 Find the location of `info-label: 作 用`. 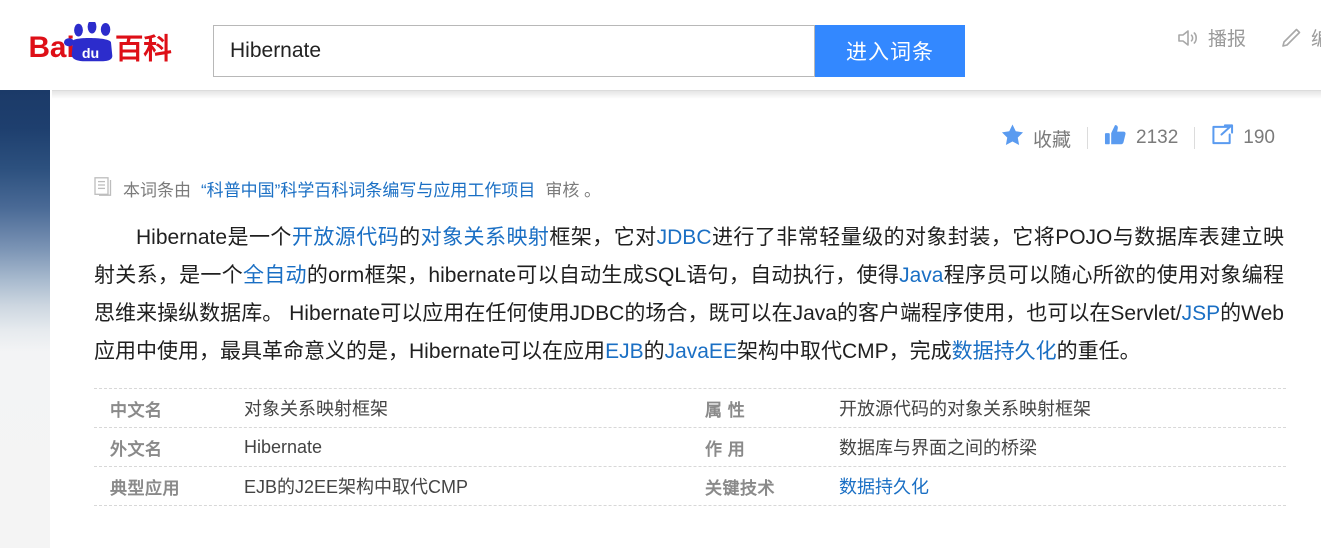

info-label: 作 用 is located at coordinates (725, 449).